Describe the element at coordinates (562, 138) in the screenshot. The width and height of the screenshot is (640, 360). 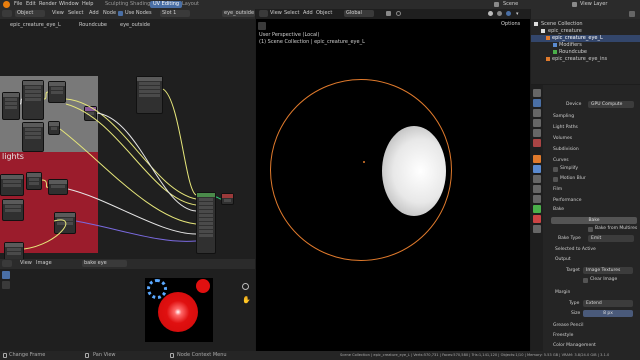
I see `section-volumes: Volumes` at that location.